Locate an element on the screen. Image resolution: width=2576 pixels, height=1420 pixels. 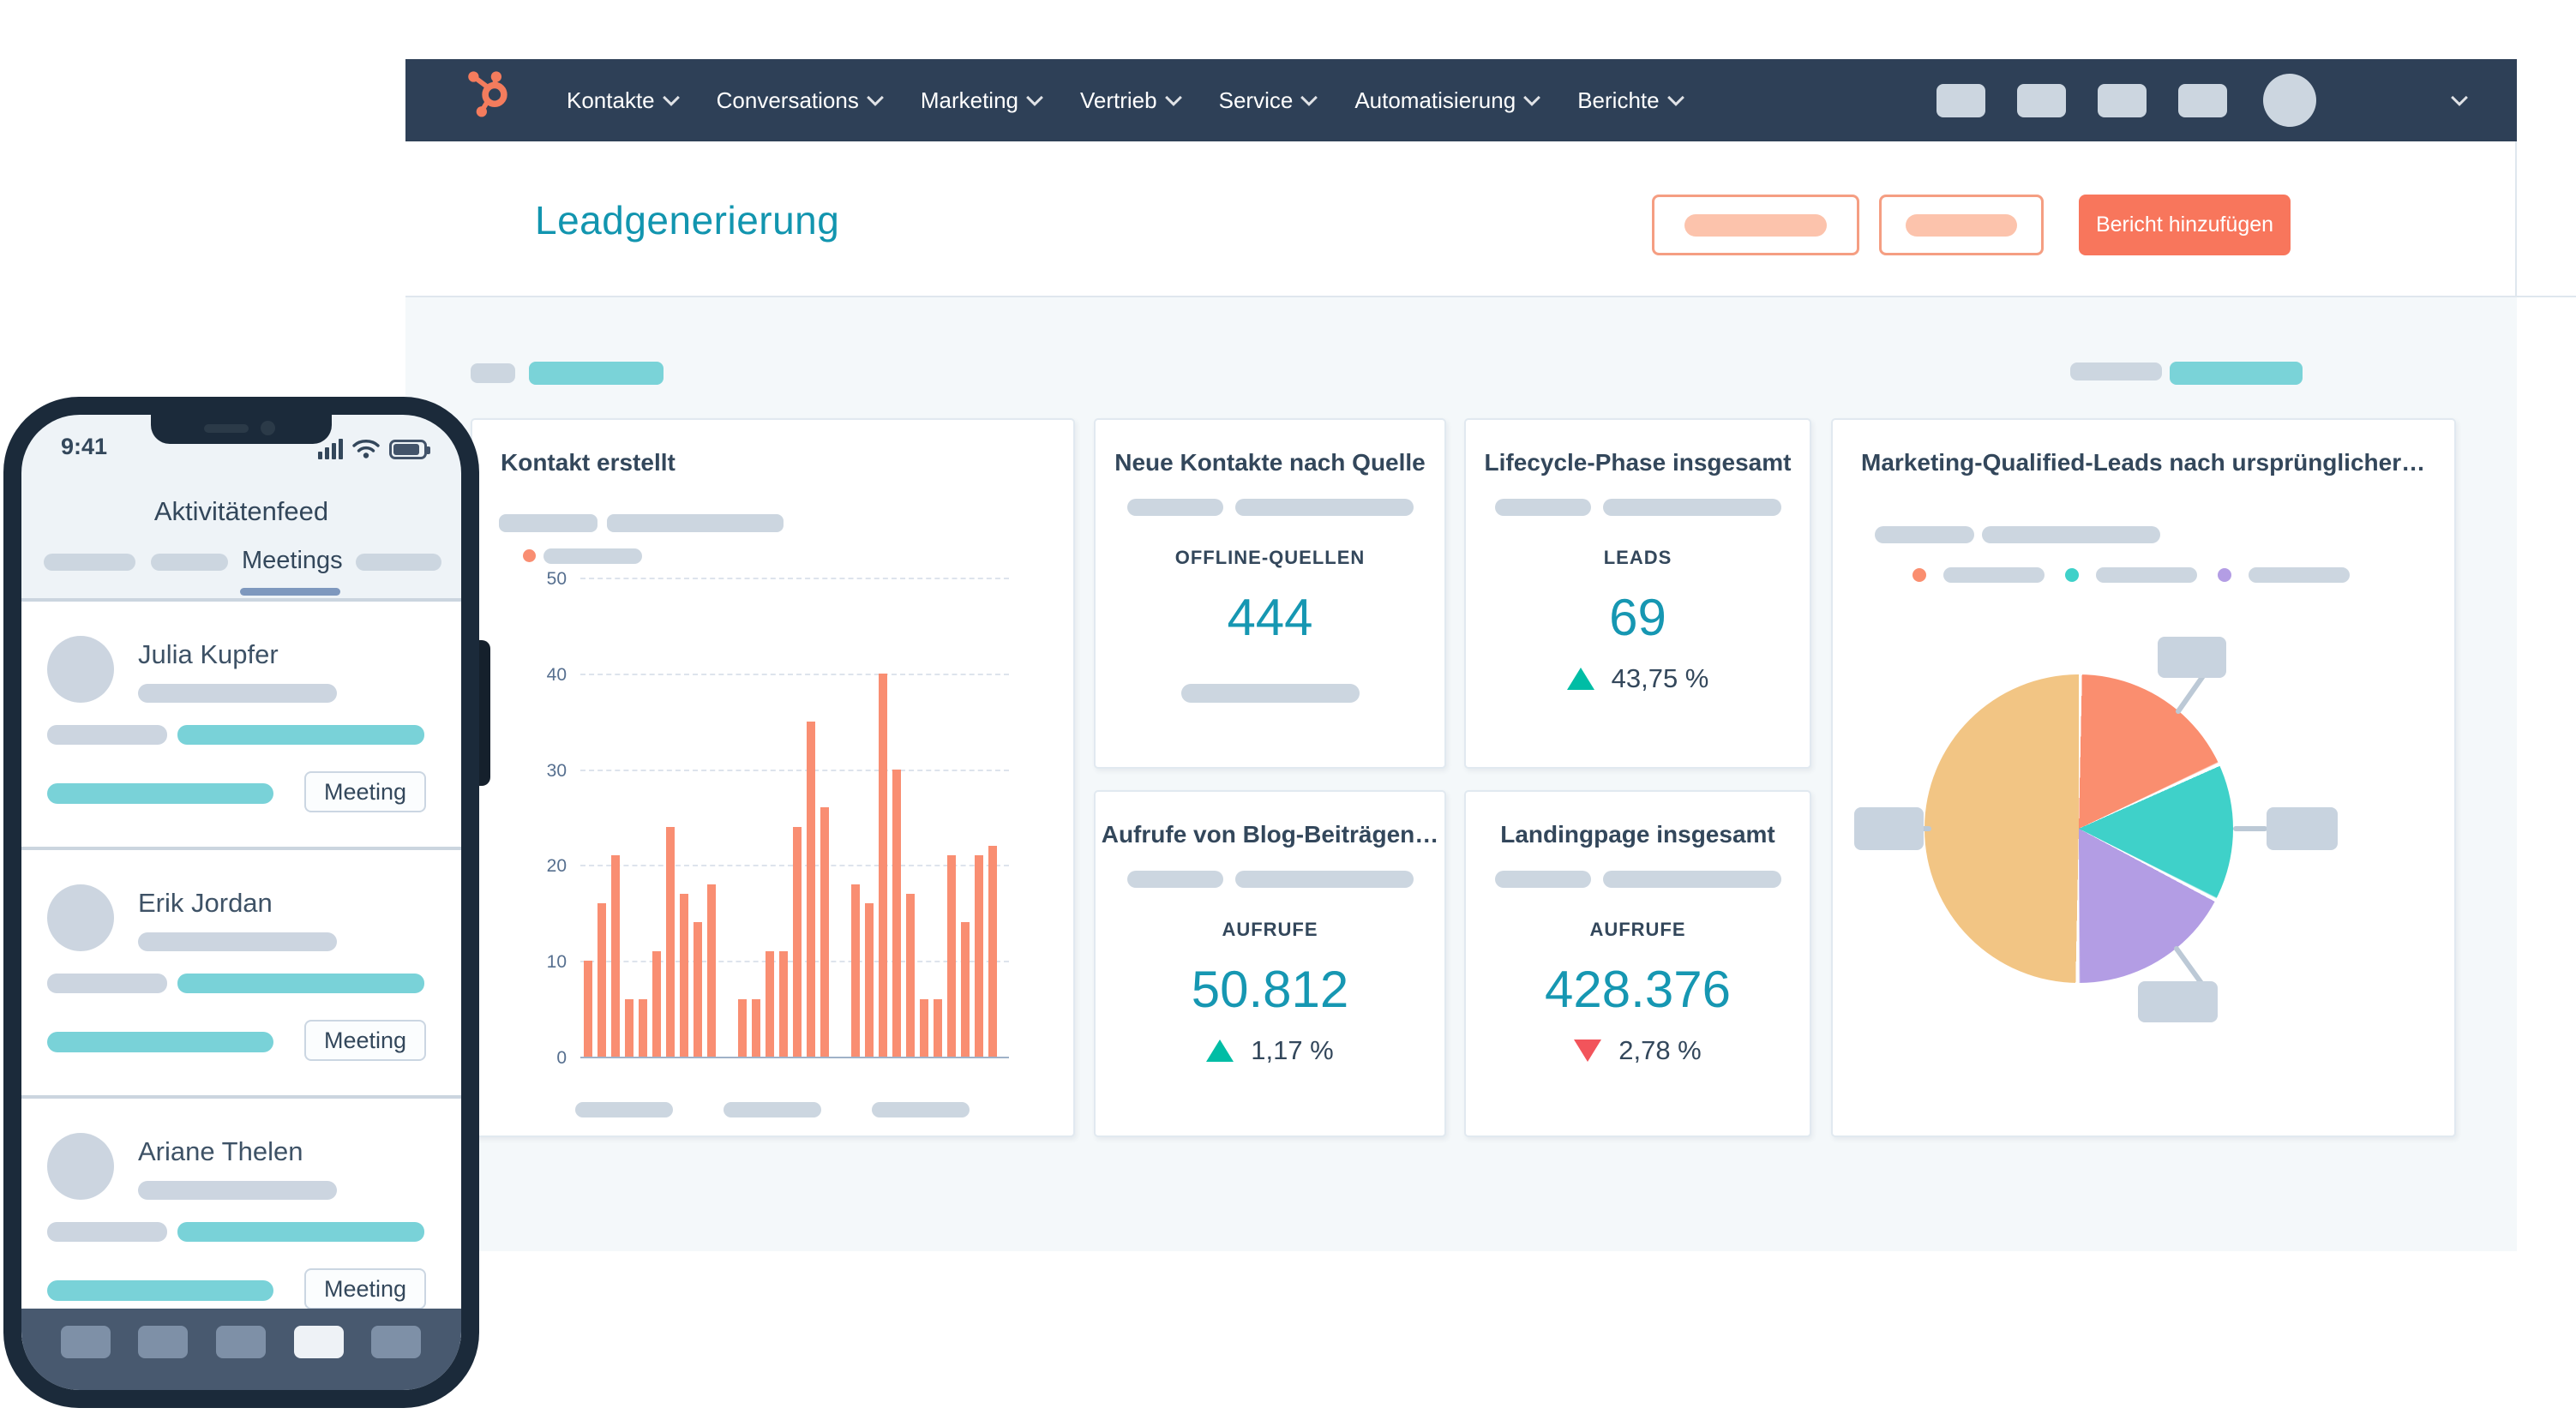
nav-item-vertrieb: Vertrieb is located at coordinates (1131, 100).